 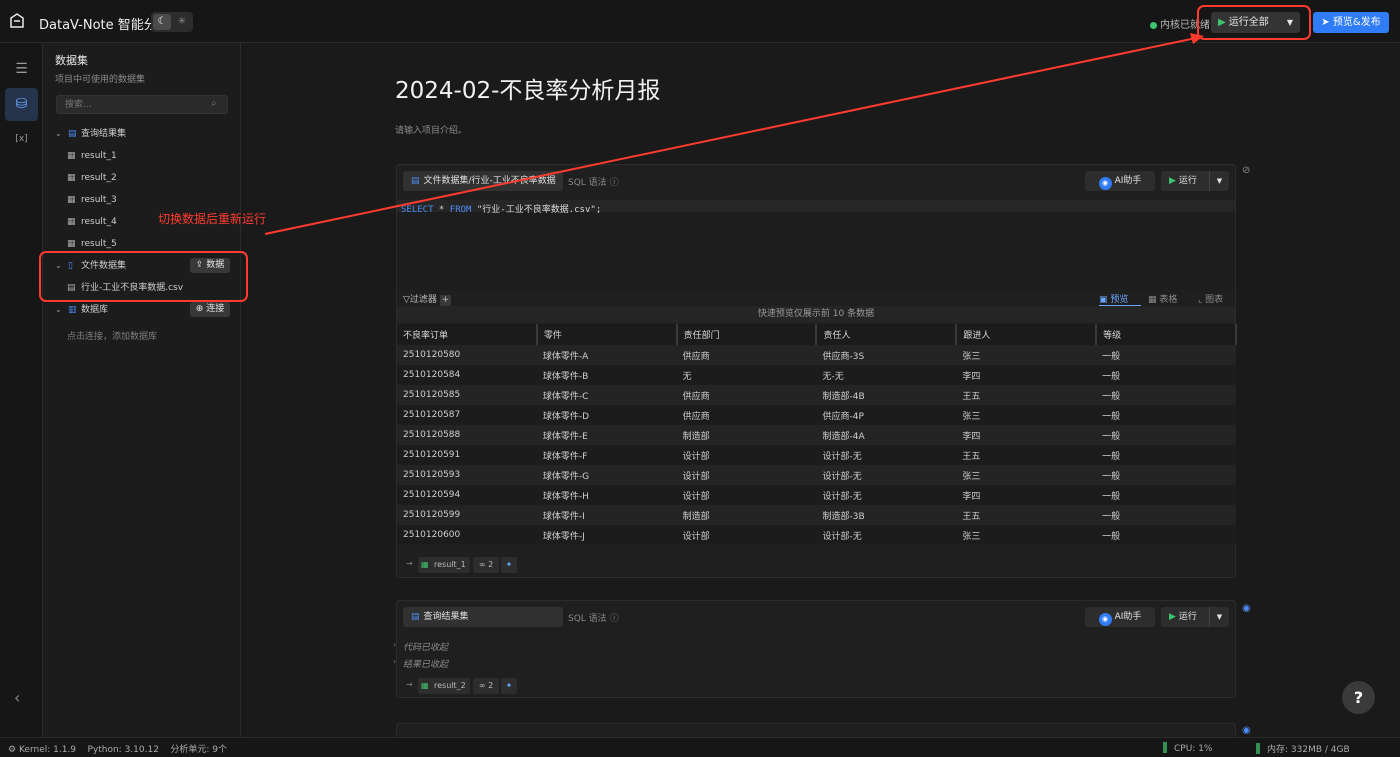 What do you see at coordinates (1162, 298) in the screenshot?
I see `tab-table: ▦ 表格` at bounding box center [1162, 298].